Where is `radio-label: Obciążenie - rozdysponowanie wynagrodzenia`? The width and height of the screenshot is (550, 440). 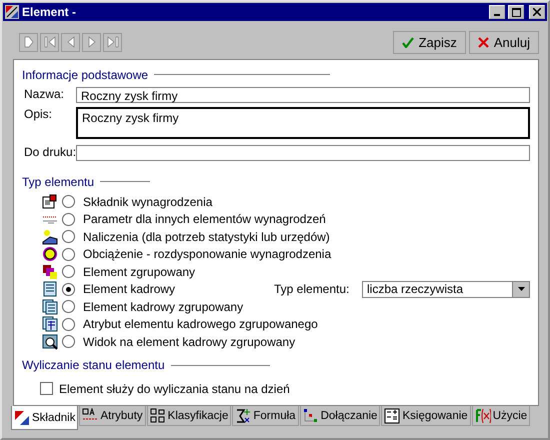
radio-label: Obciążenie - rozdysponowanie wynagrodzenia is located at coordinates (306, 254).